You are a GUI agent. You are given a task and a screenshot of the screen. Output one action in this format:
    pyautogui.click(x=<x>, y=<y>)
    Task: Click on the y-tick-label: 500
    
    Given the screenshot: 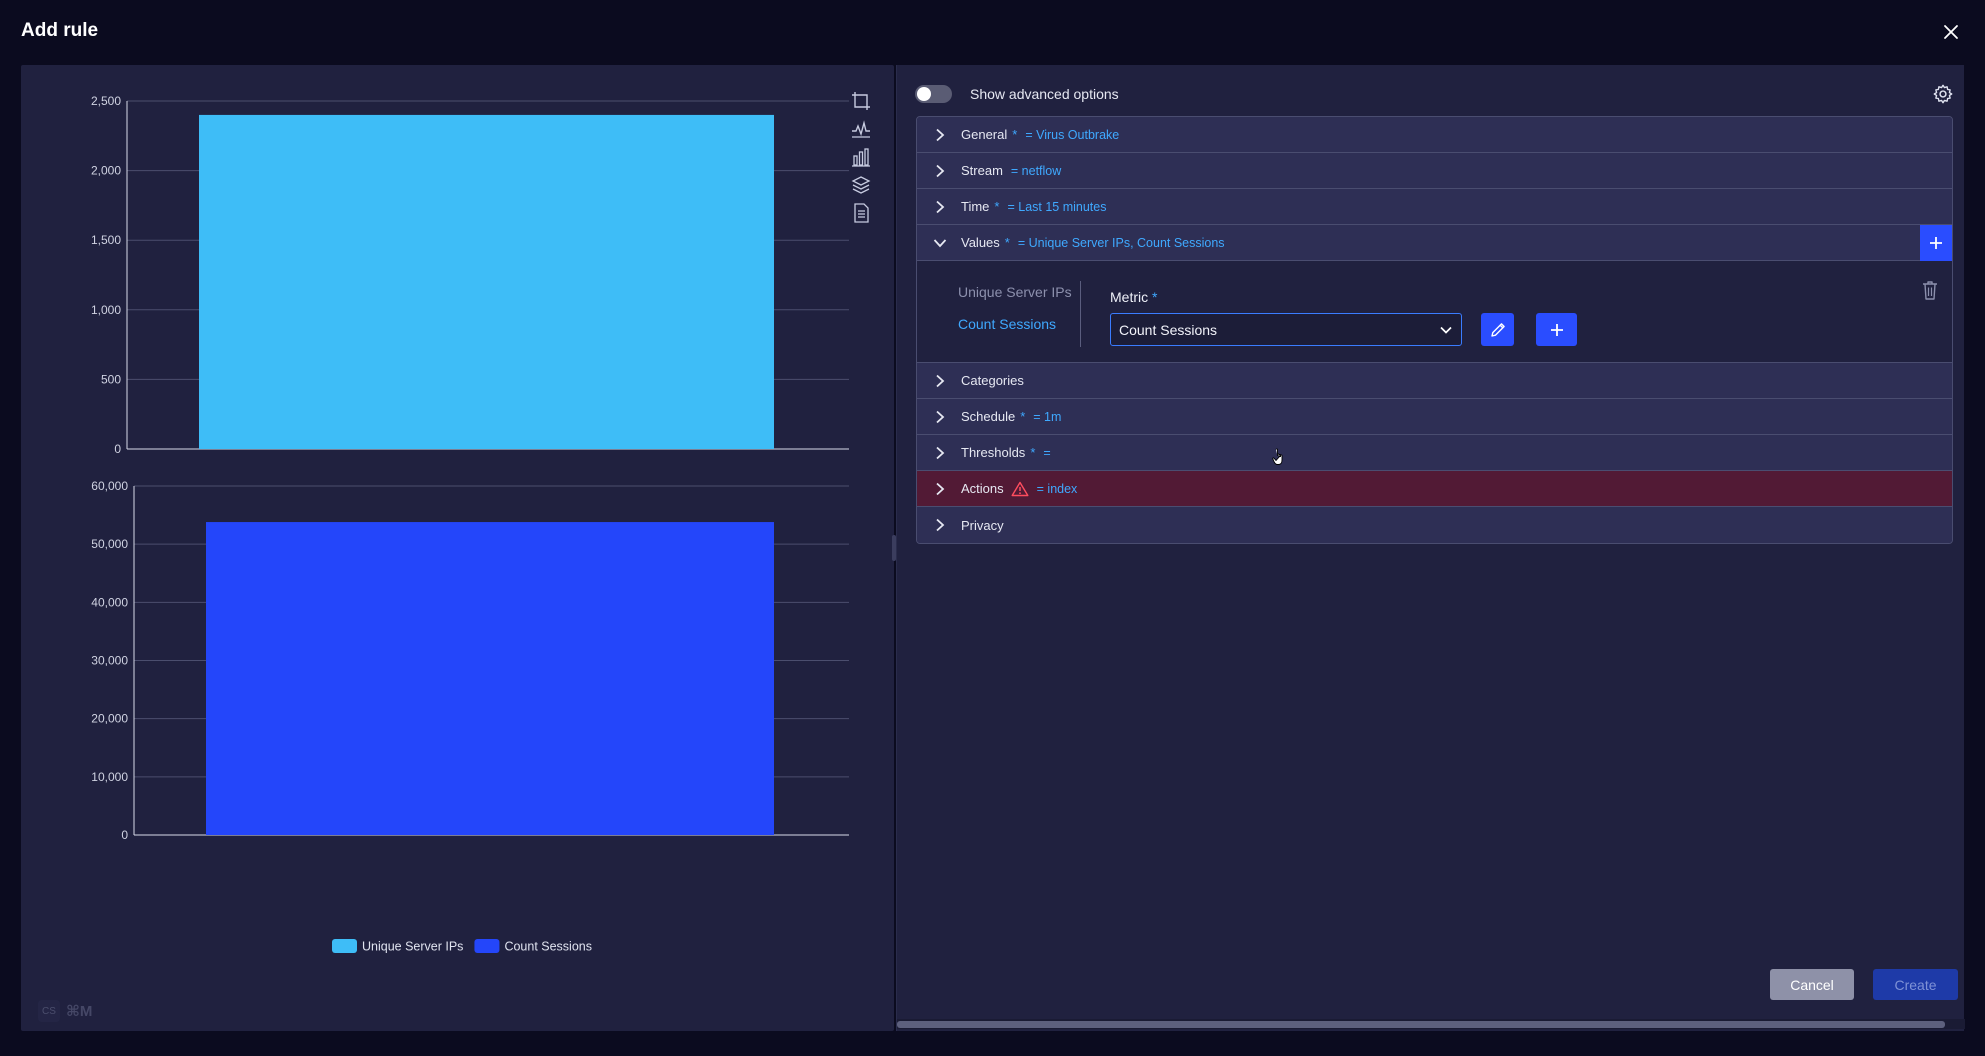 What is the action you would take?
    pyautogui.click(x=111, y=379)
    